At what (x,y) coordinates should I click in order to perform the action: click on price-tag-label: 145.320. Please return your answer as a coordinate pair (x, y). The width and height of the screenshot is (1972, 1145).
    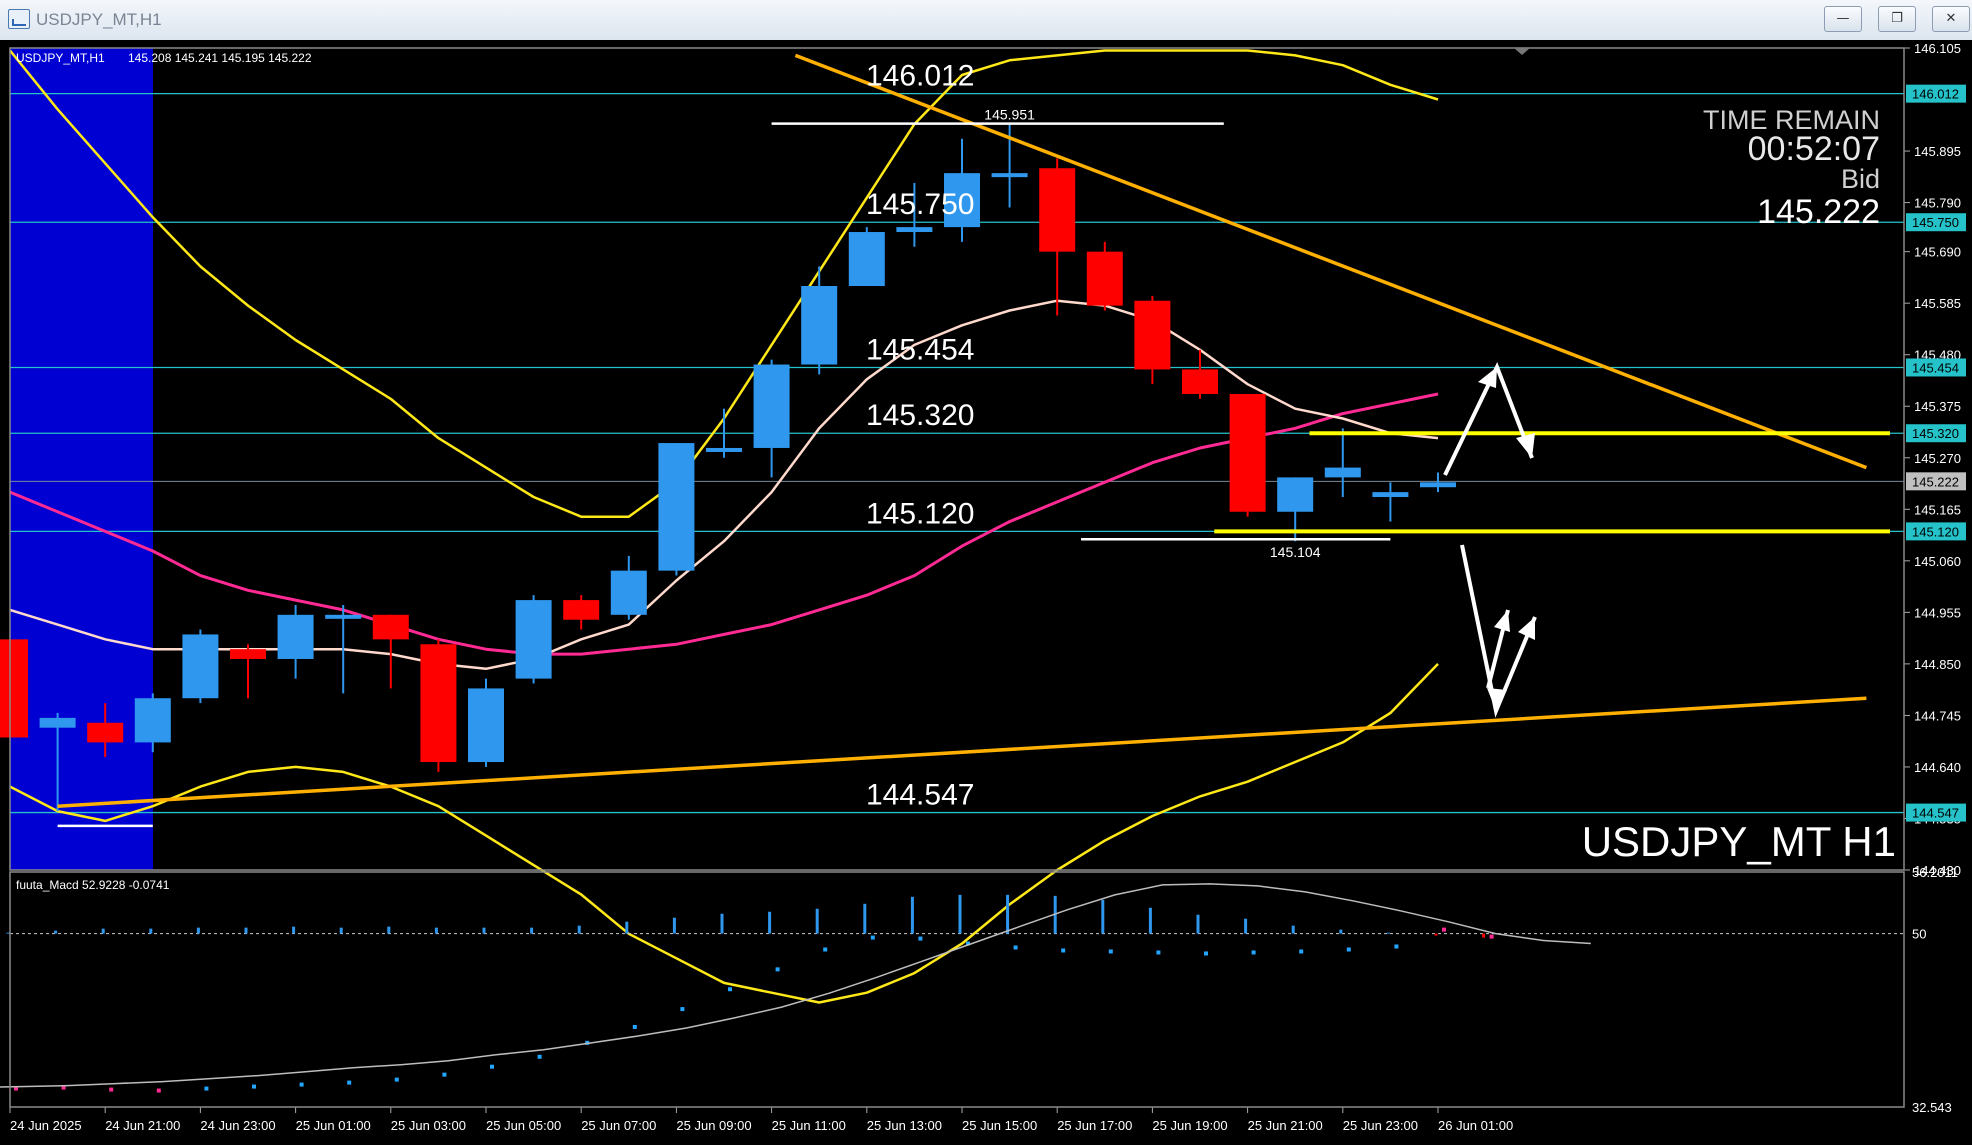
    Looking at the image, I should click on (1935, 433).